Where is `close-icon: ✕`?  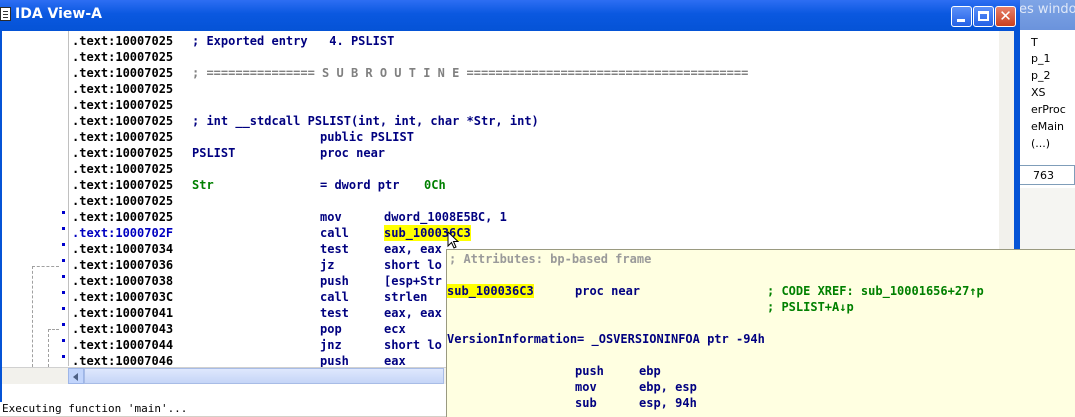
close-icon: ✕ is located at coordinates (1005, 16).